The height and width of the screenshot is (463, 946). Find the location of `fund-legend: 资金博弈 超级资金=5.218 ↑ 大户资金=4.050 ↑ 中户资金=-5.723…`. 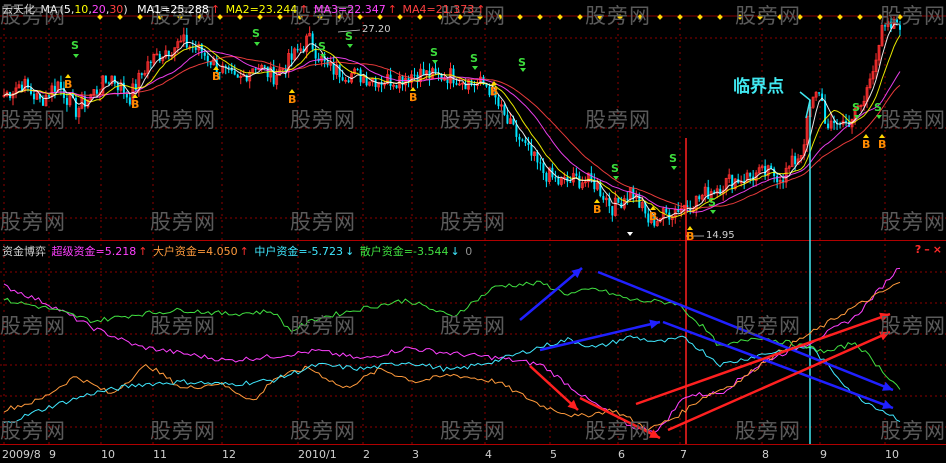

fund-legend: 资金博弈 超级资金=5.218 ↑ 大户资金=4.050 ↑ 中户资金=-5.723… is located at coordinates (238, 252).